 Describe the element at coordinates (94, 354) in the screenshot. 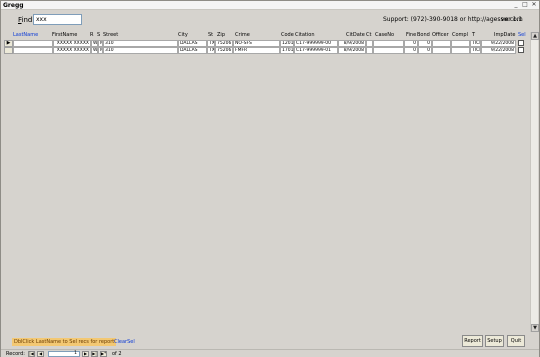

I see `last-record-icon: ▶|` at that location.